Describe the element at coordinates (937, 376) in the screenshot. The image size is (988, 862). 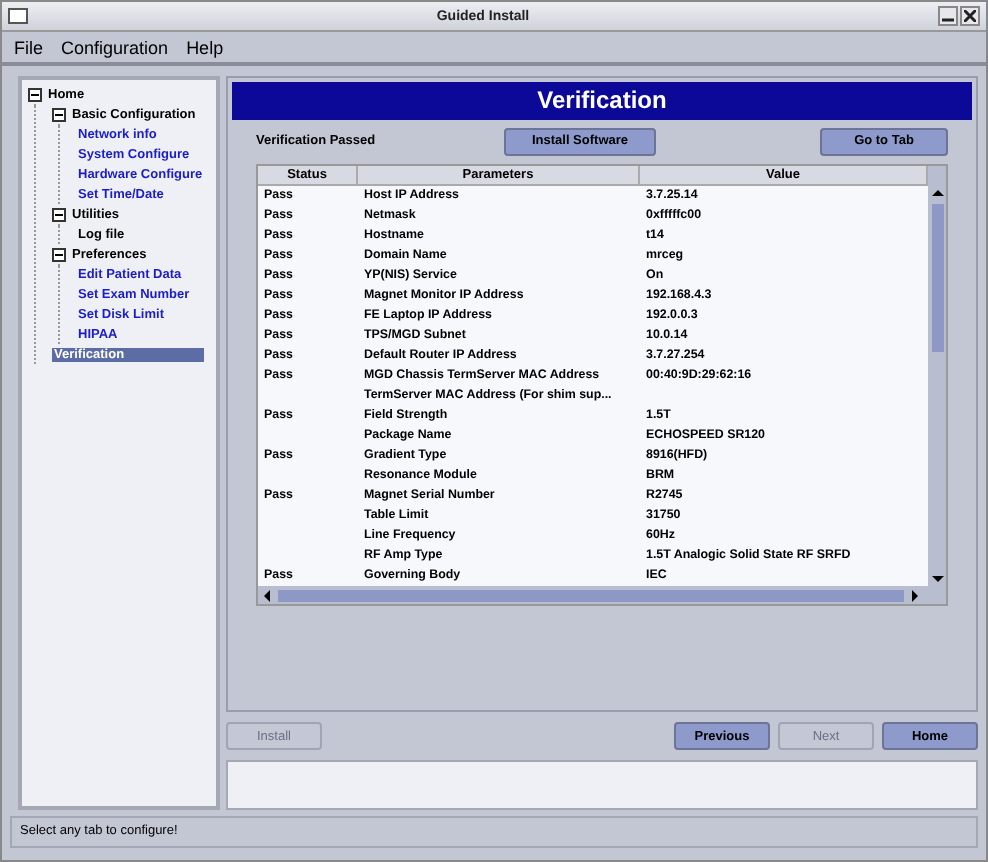
I see `vertical-scrollbar` at that location.